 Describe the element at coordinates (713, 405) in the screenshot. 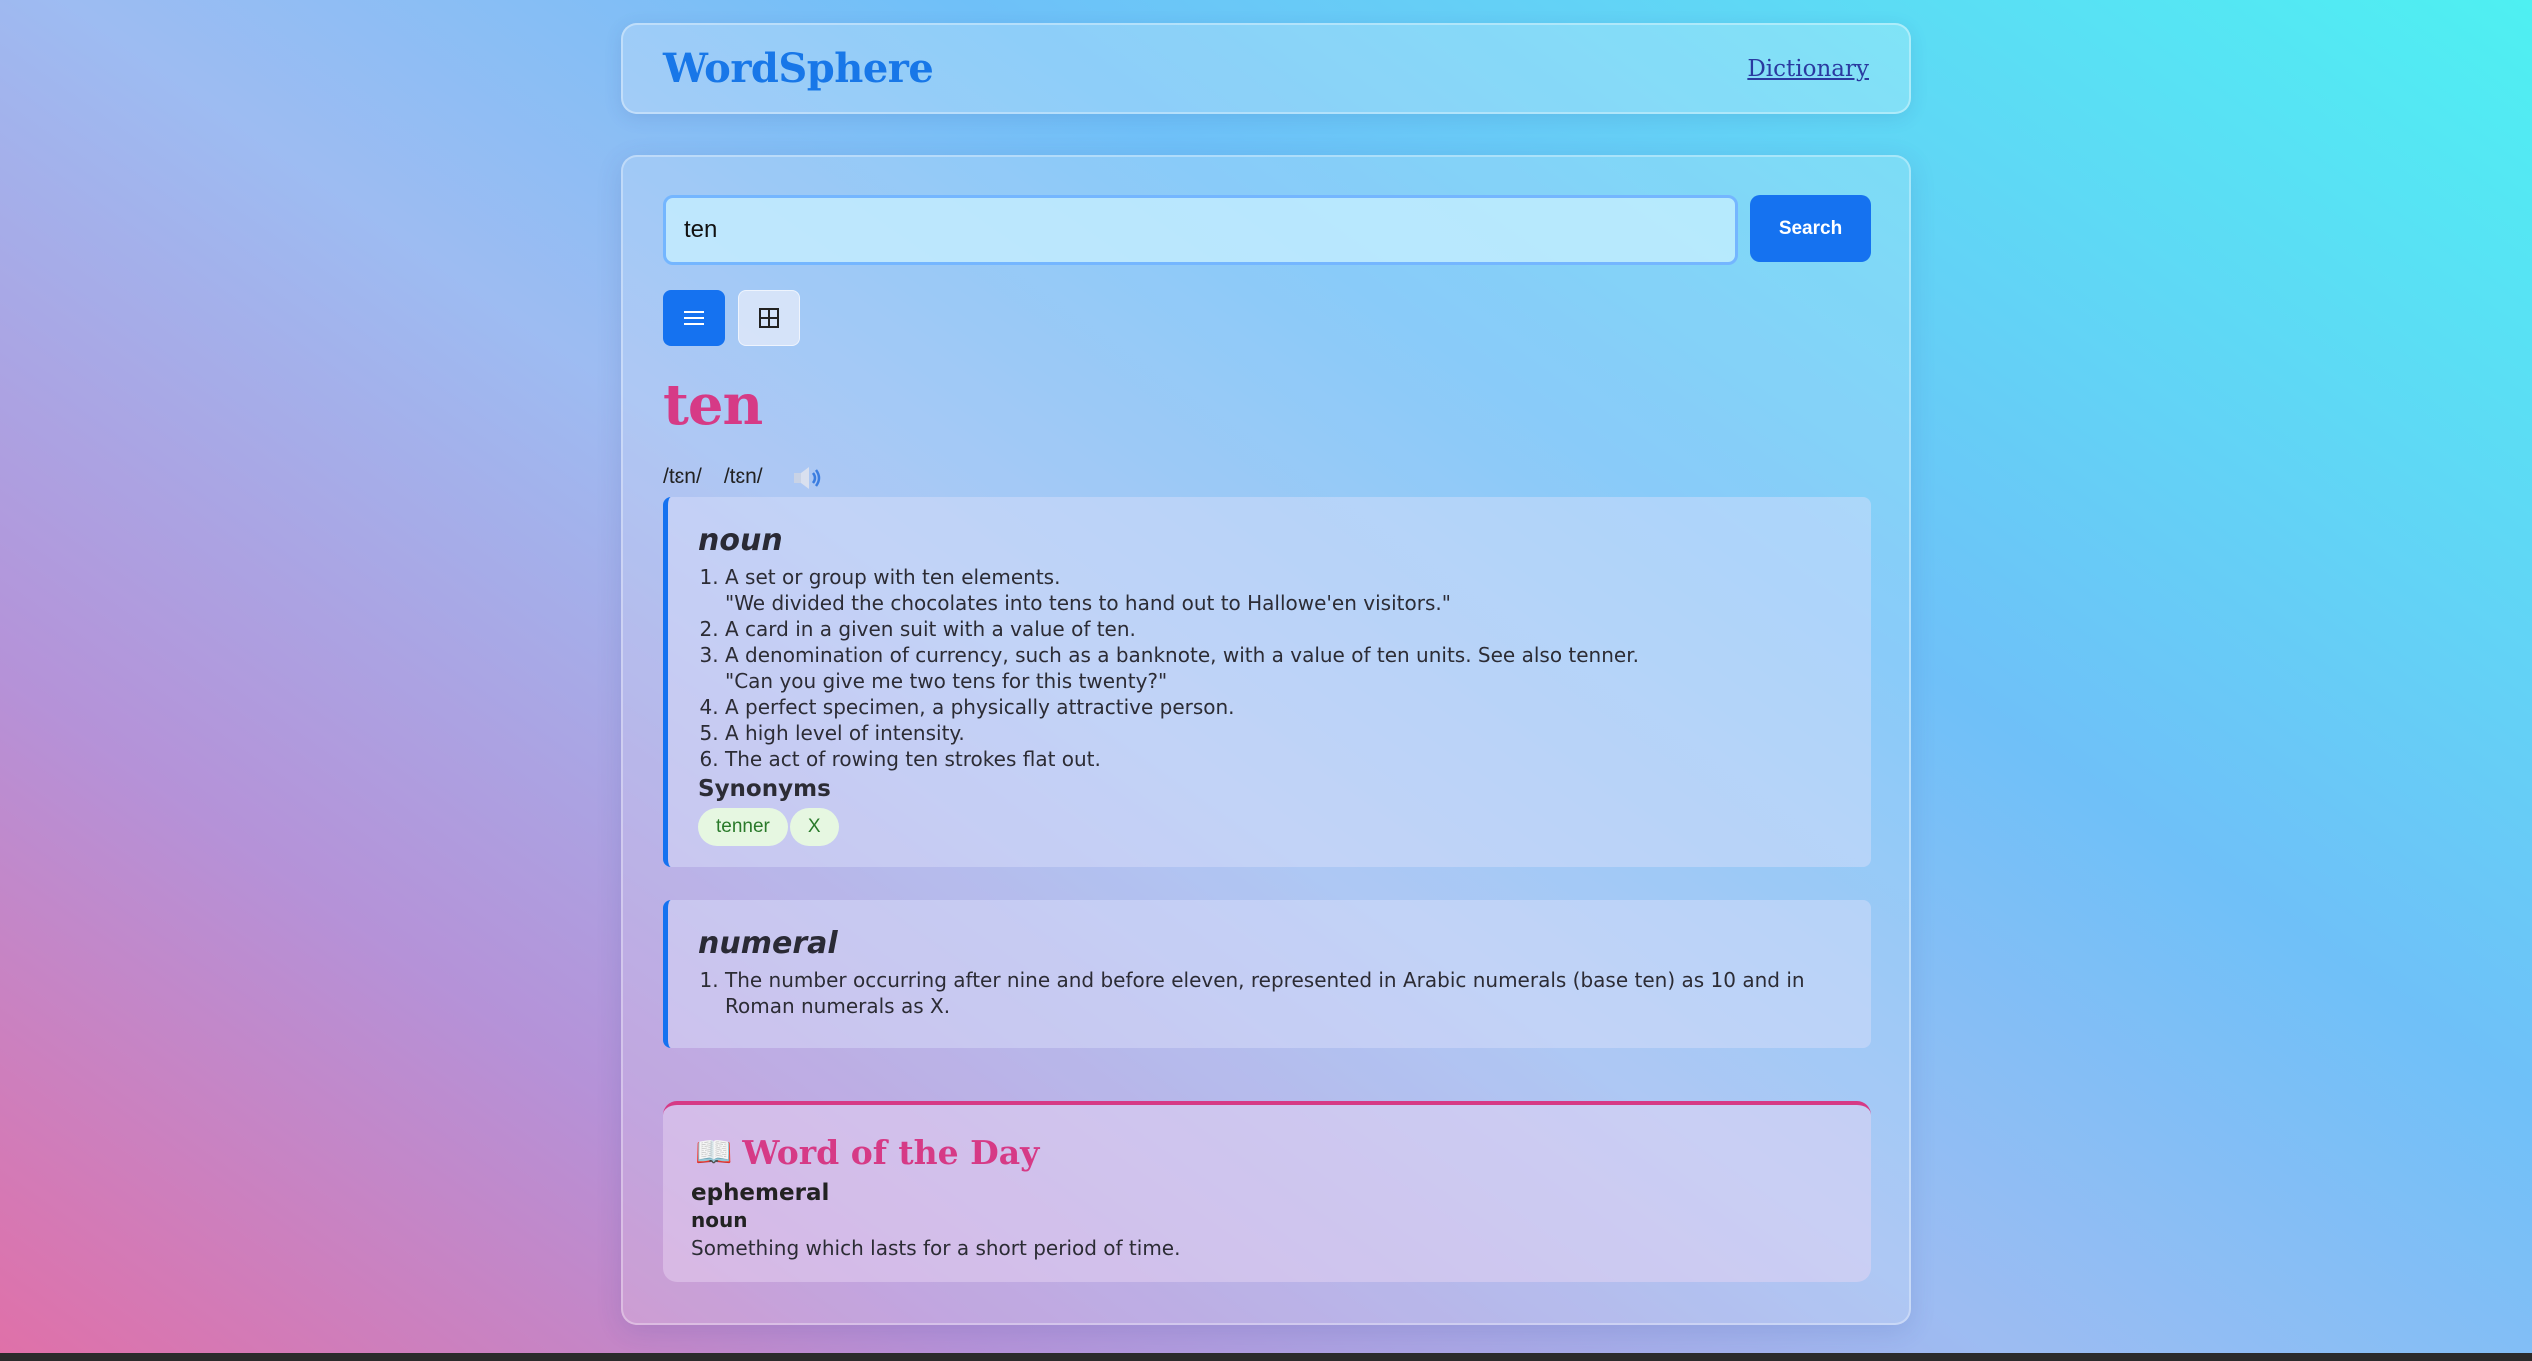

I see `headword: ten` at that location.